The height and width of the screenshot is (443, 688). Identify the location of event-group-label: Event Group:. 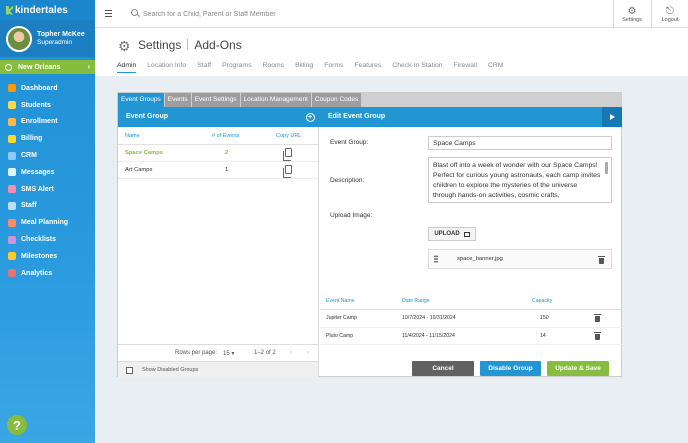
(349, 142).